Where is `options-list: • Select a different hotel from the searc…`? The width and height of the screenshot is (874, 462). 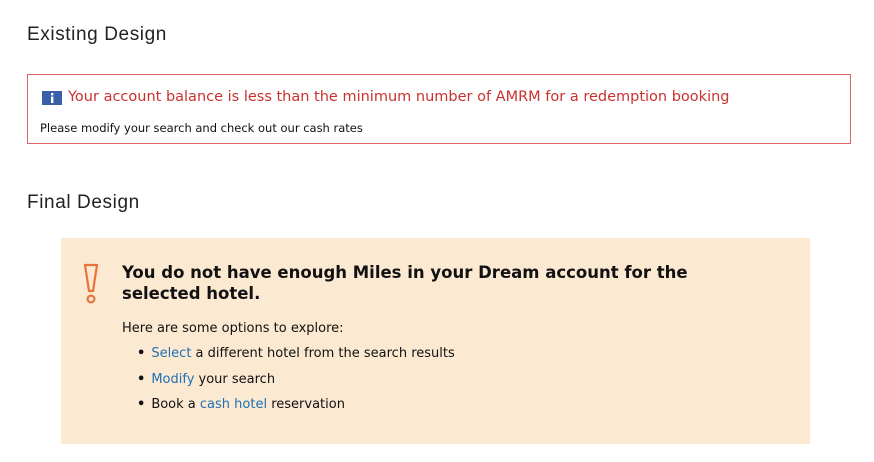 options-list: • Select a different hotel from the searc… is located at coordinates (296, 384).